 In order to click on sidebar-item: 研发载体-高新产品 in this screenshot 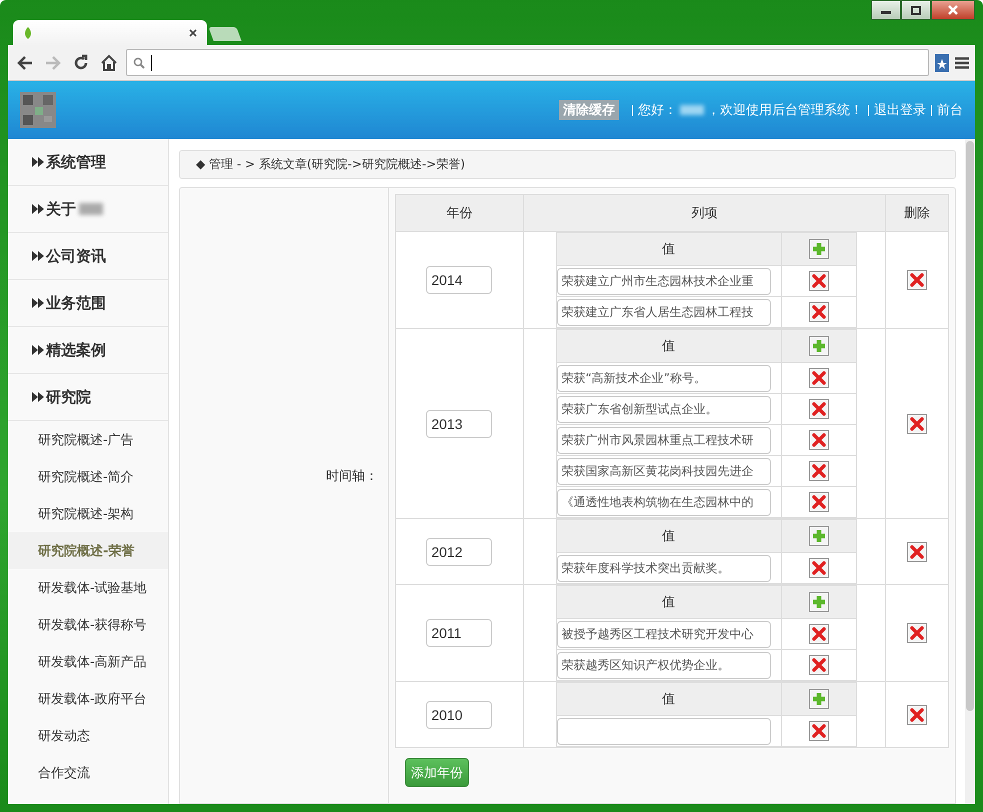, I will do `click(88, 661)`.